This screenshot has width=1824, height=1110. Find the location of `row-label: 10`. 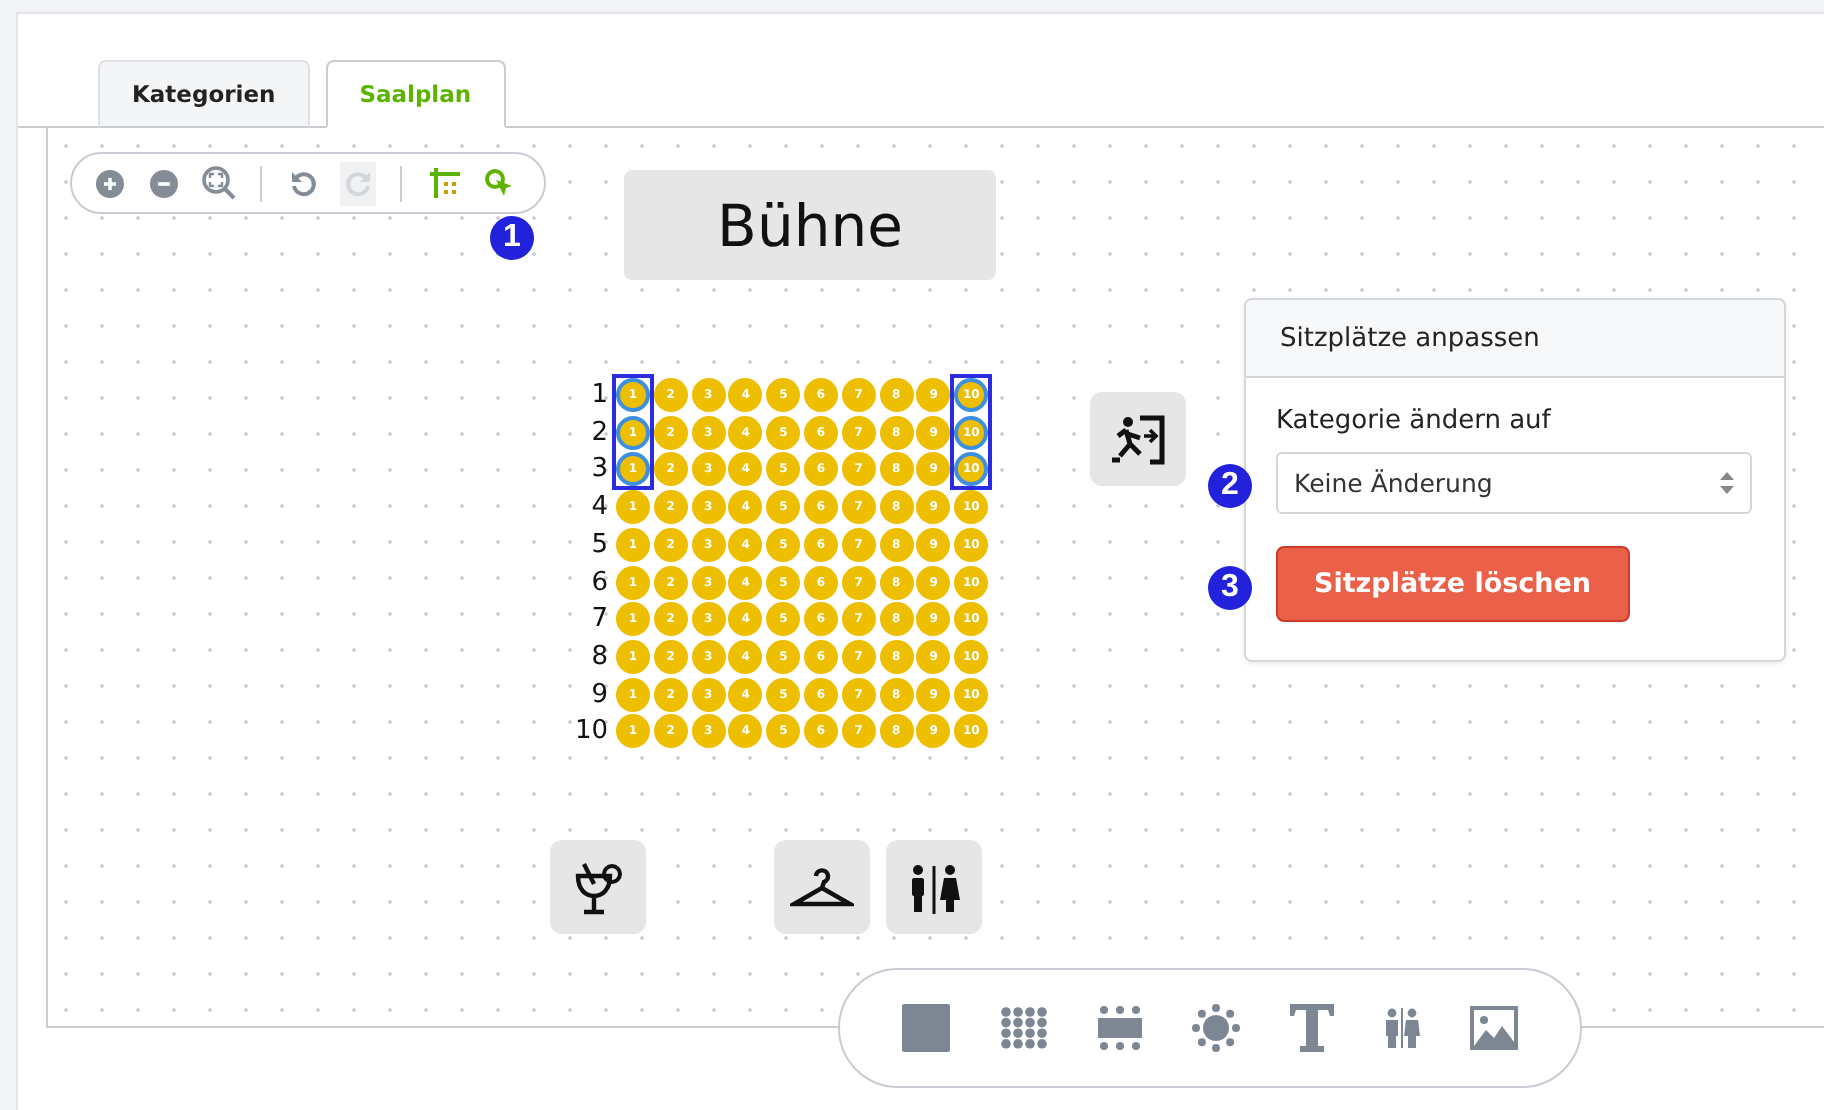

row-label: 10 is located at coordinates (590, 731).